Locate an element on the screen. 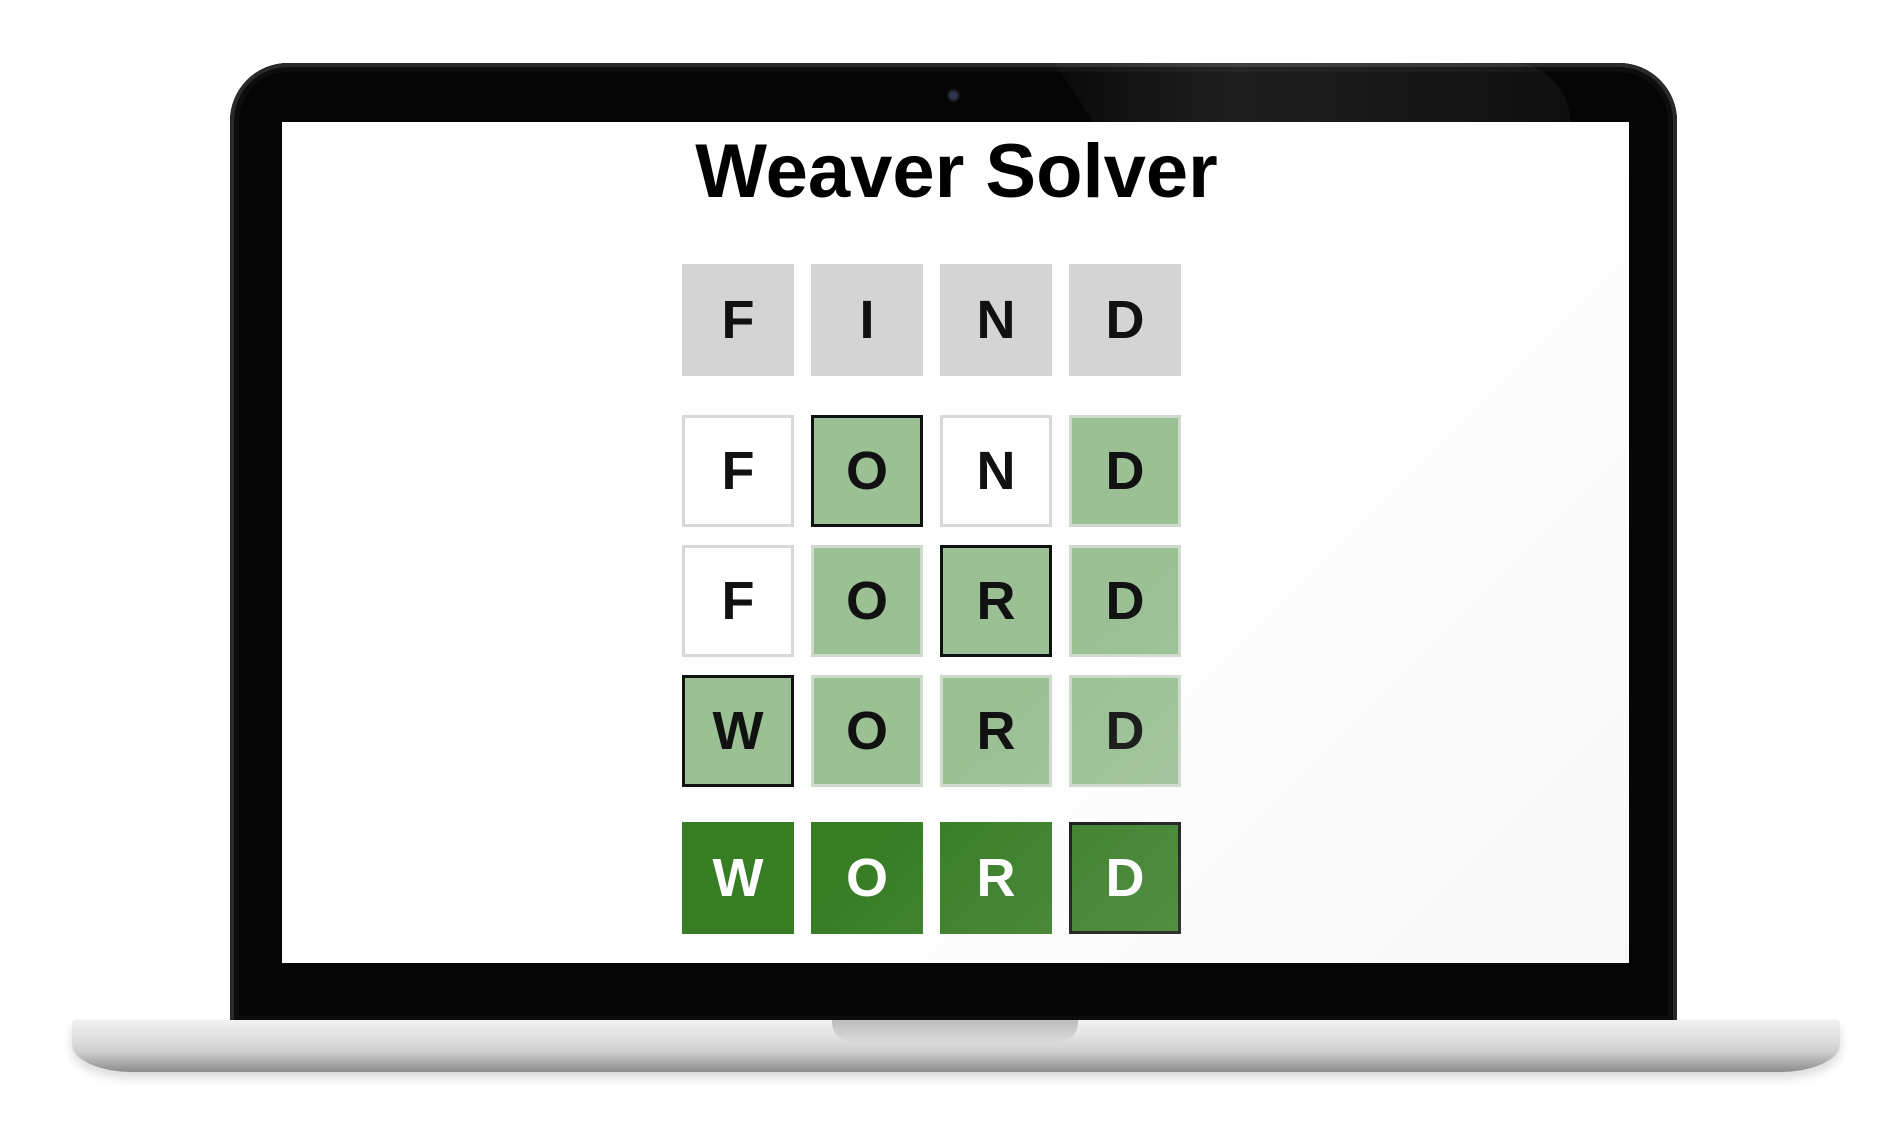 This screenshot has height=1130, width=1888. ladder-letter-tile: N is located at coordinates (996, 471).